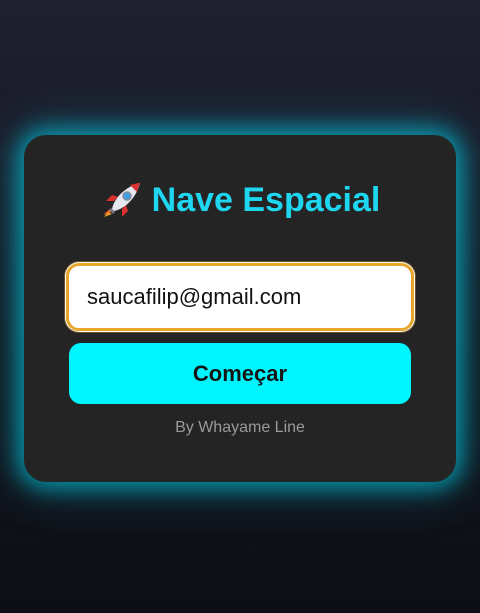 This screenshot has width=480, height=613. Describe the element at coordinates (240, 427) in the screenshot. I see `credit-text: By Whayame Line` at that location.